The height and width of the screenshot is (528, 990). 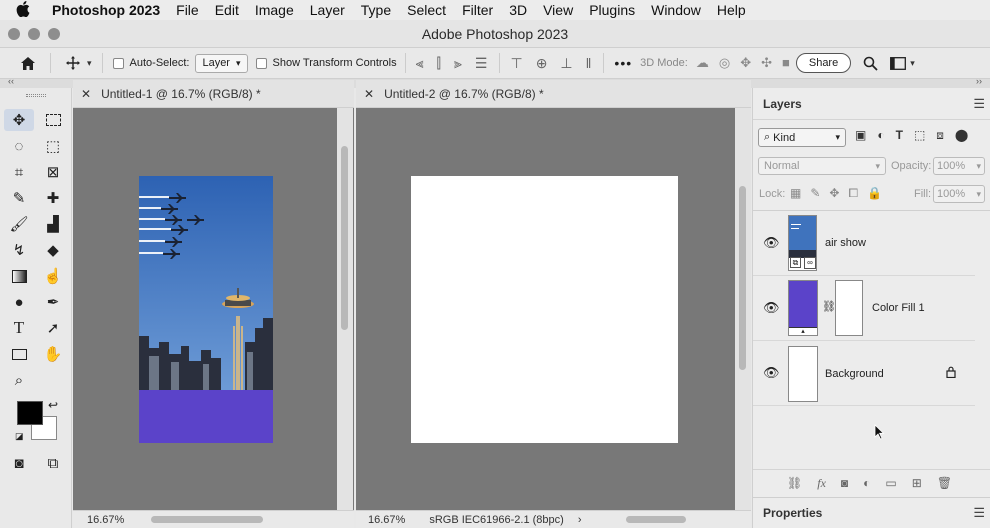 What do you see at coordinates (19, 250) in the screenshot?
I see `history-brush-tool: ↯` at bounding box center [19, 250].